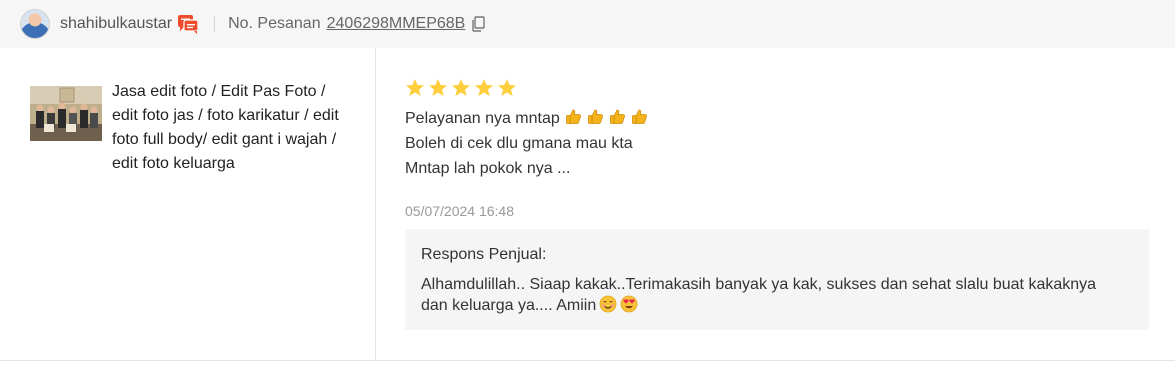 Image resolution: width=1175 pixels, height=365 pixels. What do you see at coordinates (755, 118) in the screenshot?
I see `review-line: Pelayanan nya mntap` at bounding box center [755, 118].